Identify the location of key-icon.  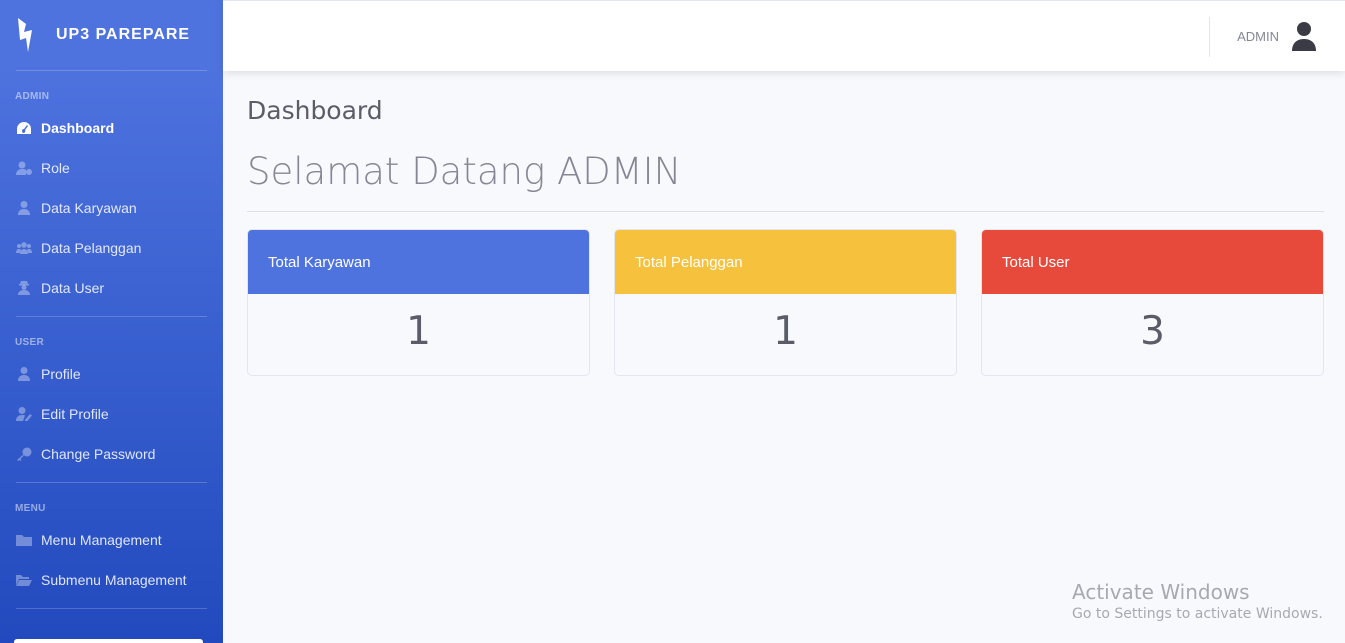
(24, 454).